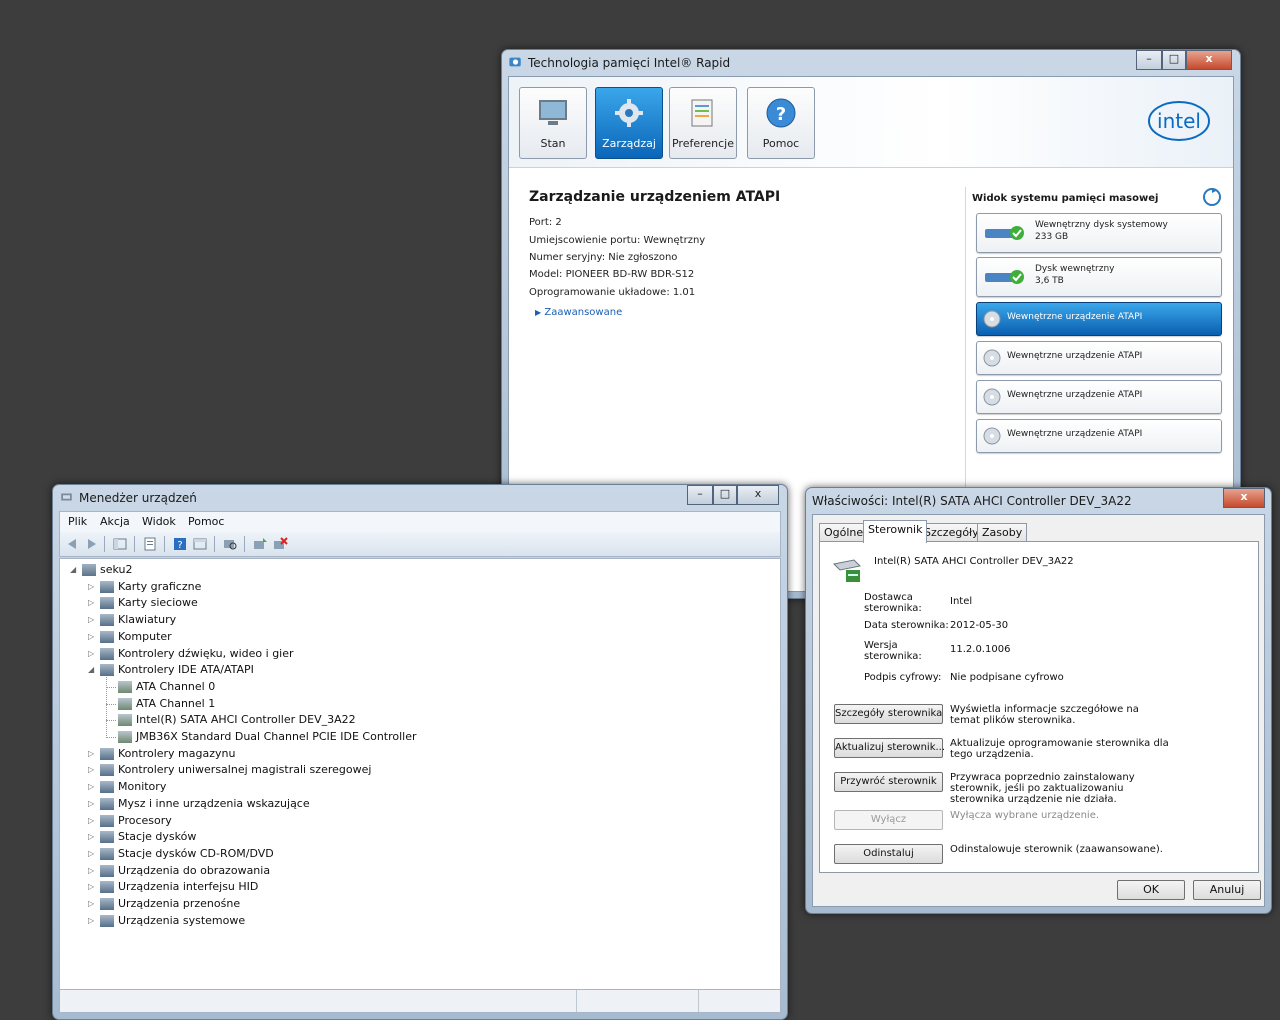 The height and width of the screenshot is (1020, 1280). Describe the element at coordinates (844, 532) in the screenshot. I see `tab-general: Ogólne` at that location.